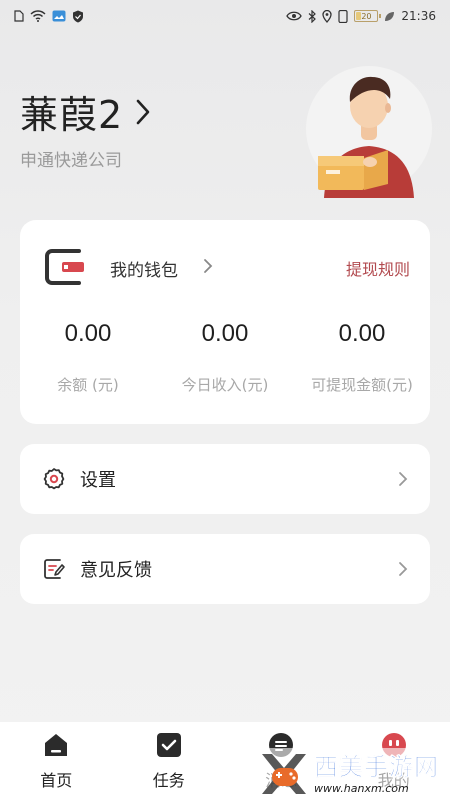  I want to click on status-right: 20 21:36, so click(361, 16).